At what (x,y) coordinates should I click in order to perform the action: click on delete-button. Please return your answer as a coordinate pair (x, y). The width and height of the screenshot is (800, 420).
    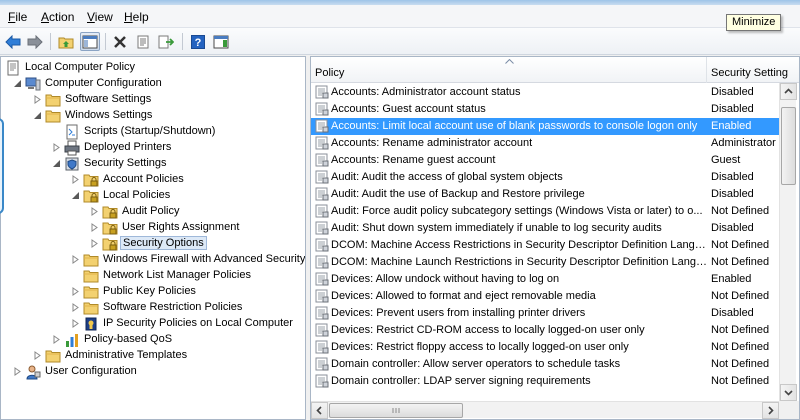
    Looking at the image, I should click on (120, 41).